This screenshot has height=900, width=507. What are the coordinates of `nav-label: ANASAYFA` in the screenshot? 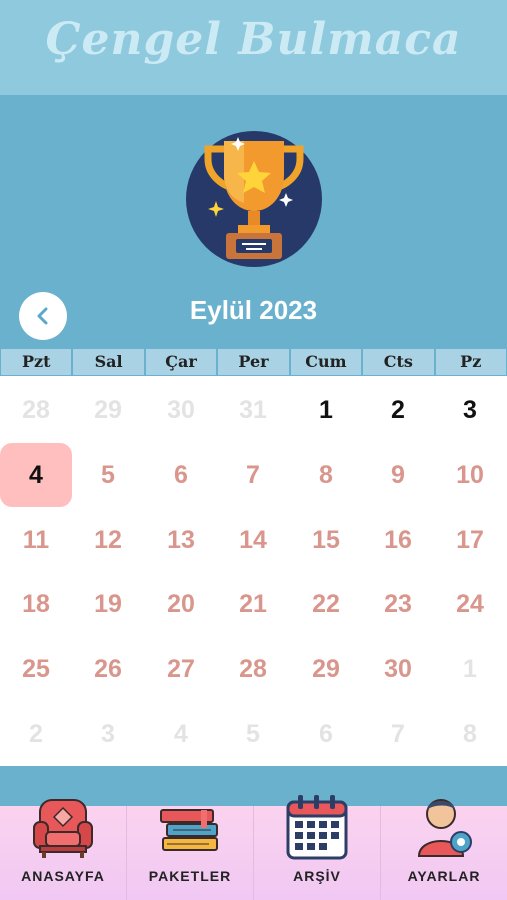 It's located at (63, 876).